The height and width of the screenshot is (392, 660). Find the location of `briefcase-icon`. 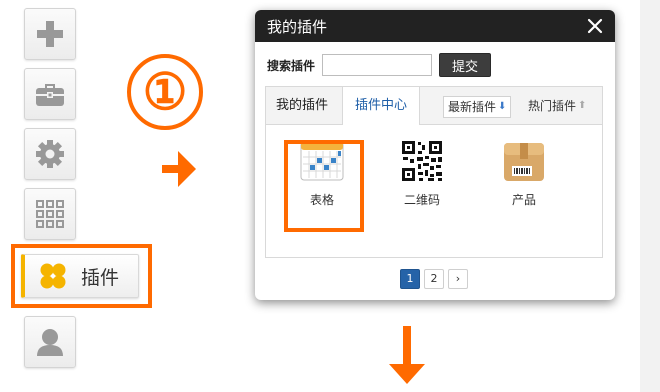

briefcase-icon is located at coordinates (50, 95).